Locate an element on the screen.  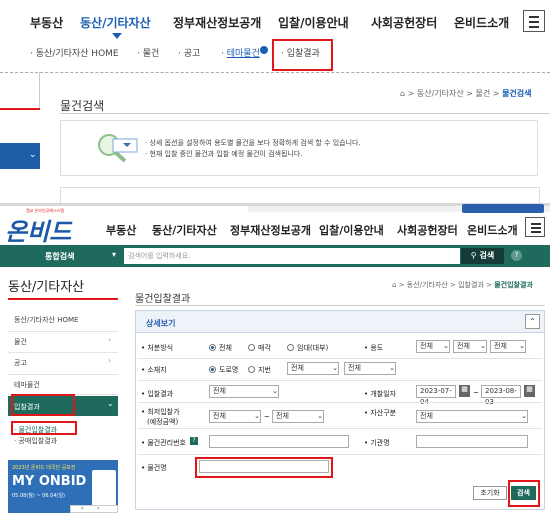
pager-prev-icon: ‹ is located at coordinates (82, 508).